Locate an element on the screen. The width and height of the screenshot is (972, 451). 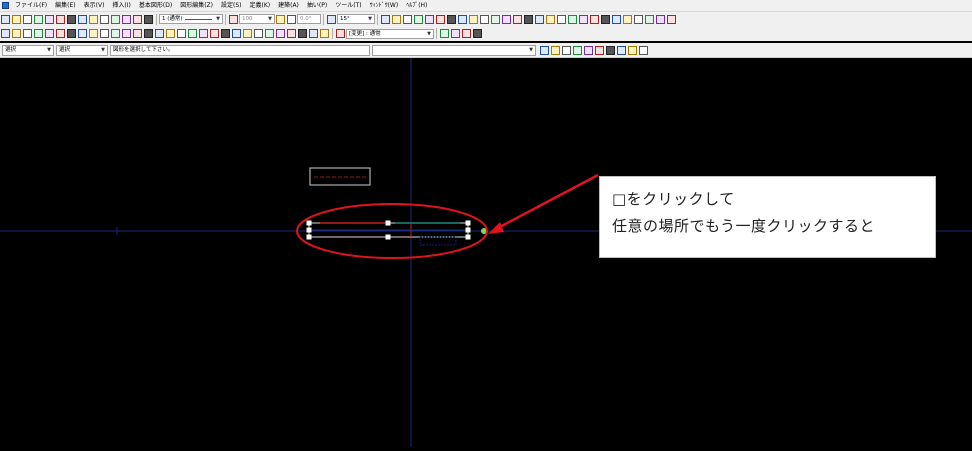
lwt-icon is located at coordinates (247, 33).